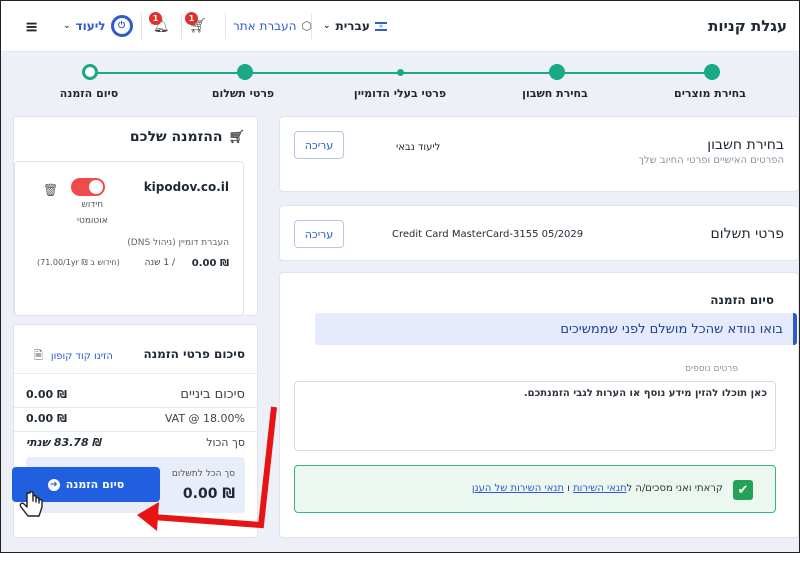 The height and width of the screenshot is (570, 800). I want to click on finish-title: סיום הזמנה, so click(742, 300).